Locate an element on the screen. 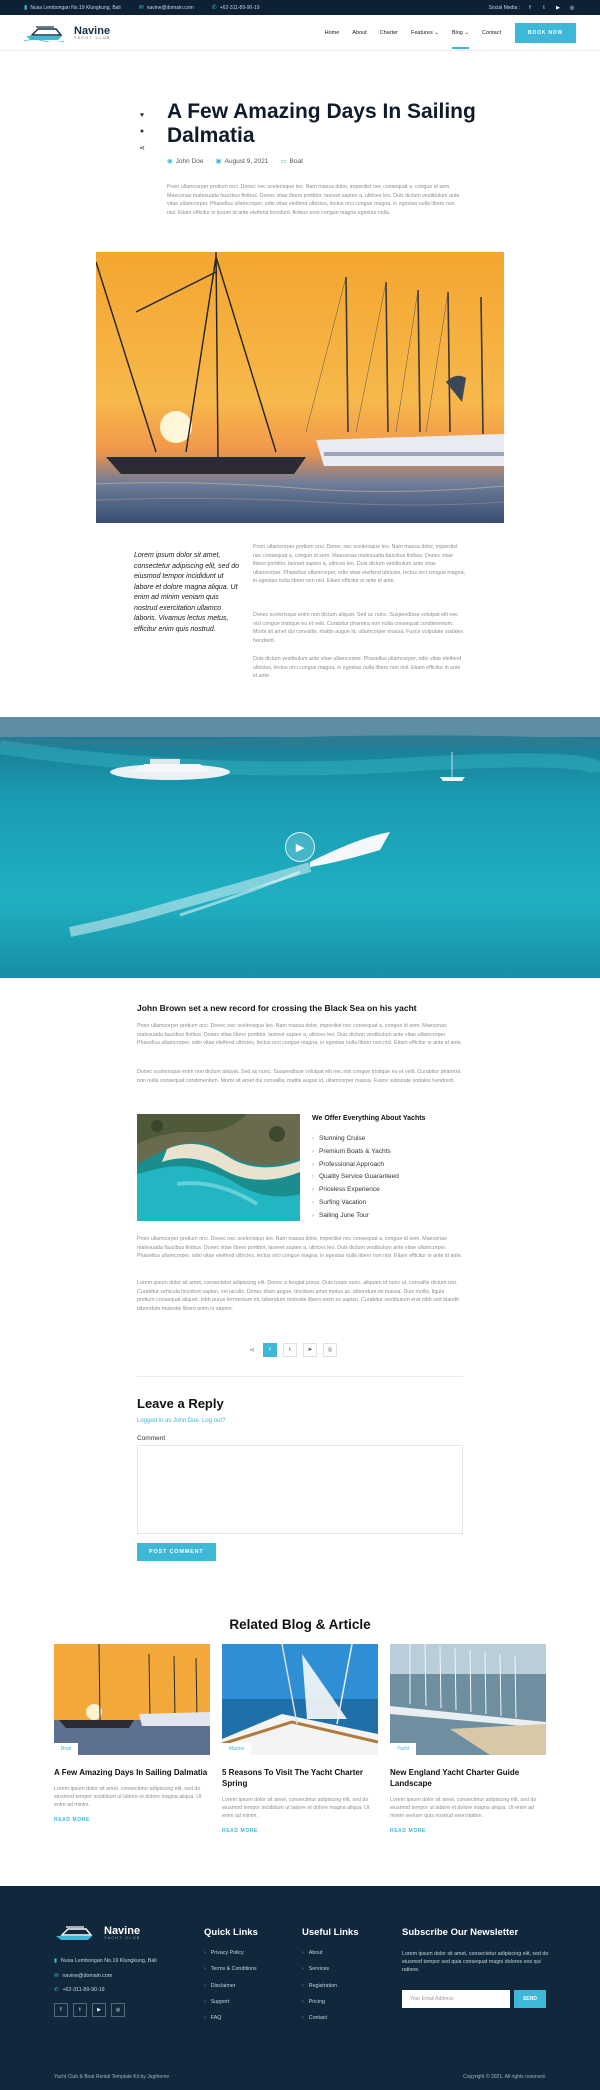  card-title: A Few Amazing Days In Sailing Dalmatia is located at coordinates (132, 1772).